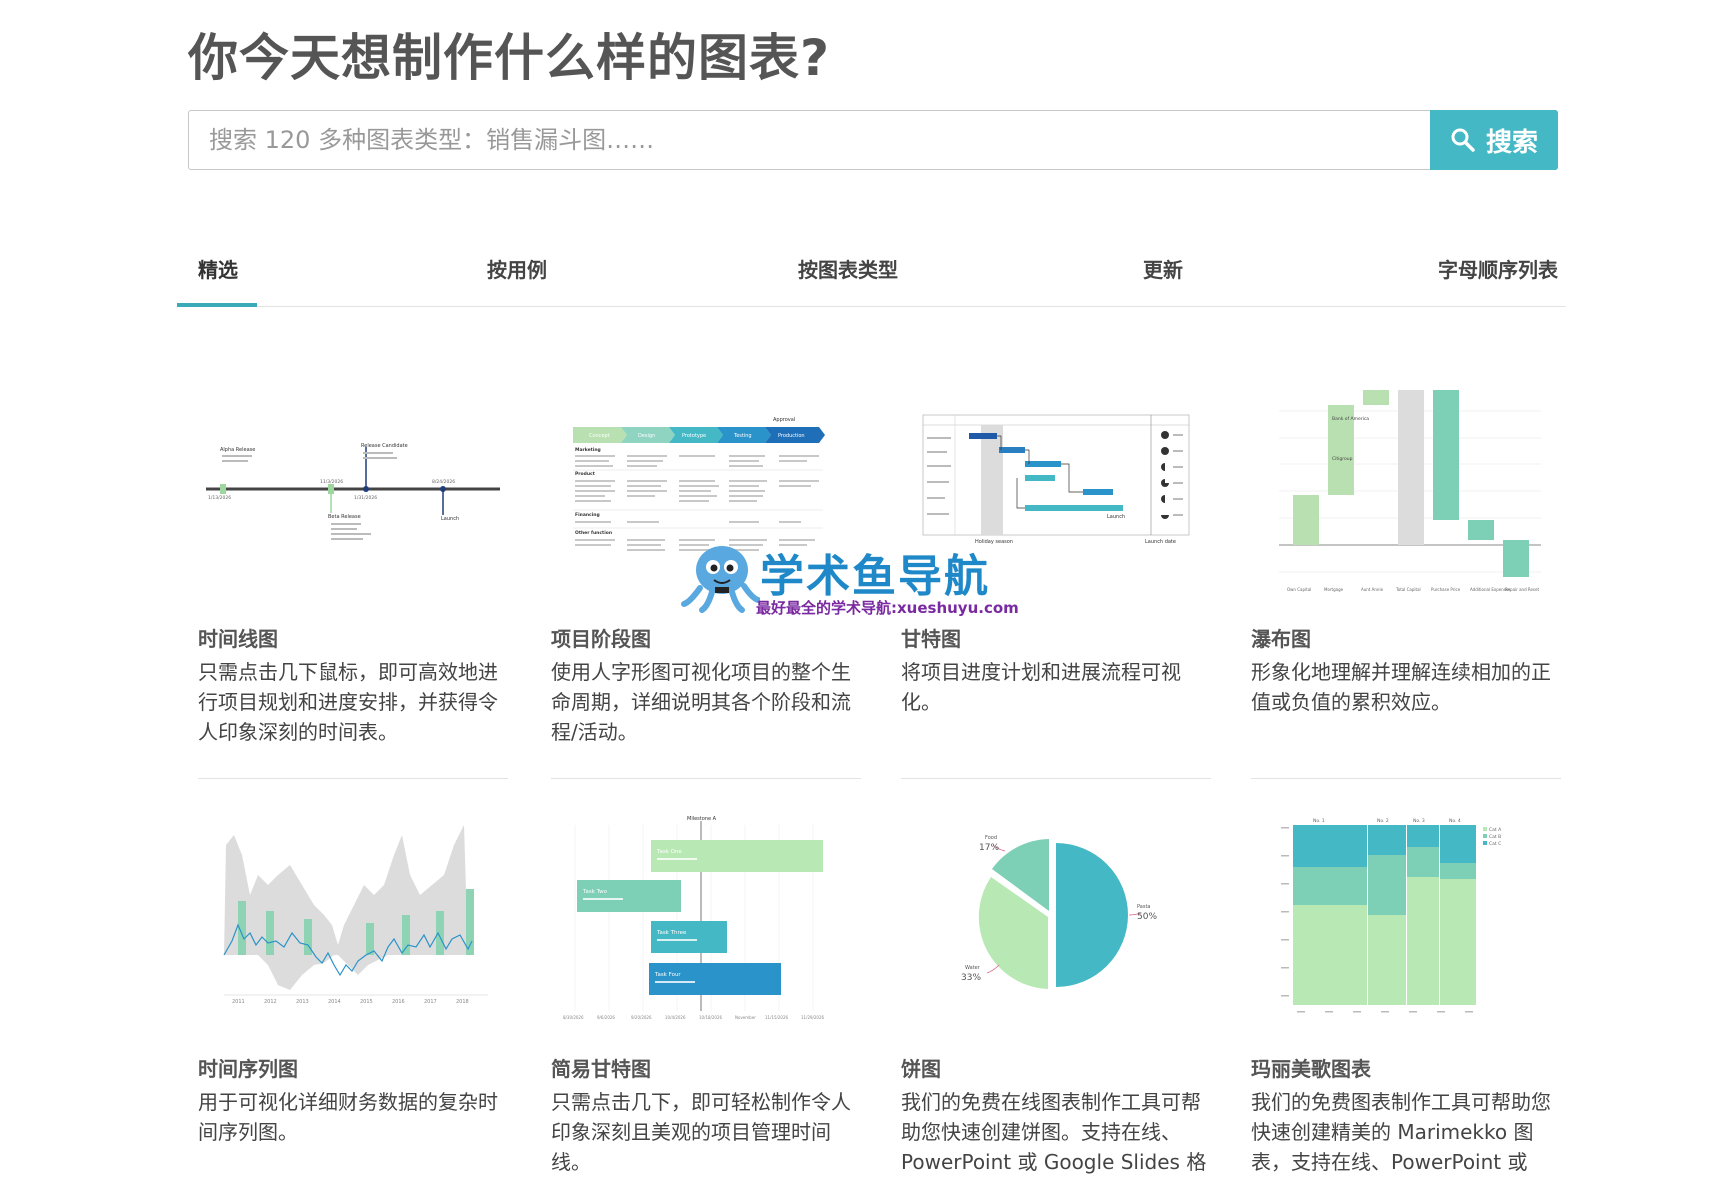 The height and width of the screenshot is (1177, 1712). Describe the element at coordinates (1160, 542) in the screenshot. I see `svg-text: Launch date` at that location.